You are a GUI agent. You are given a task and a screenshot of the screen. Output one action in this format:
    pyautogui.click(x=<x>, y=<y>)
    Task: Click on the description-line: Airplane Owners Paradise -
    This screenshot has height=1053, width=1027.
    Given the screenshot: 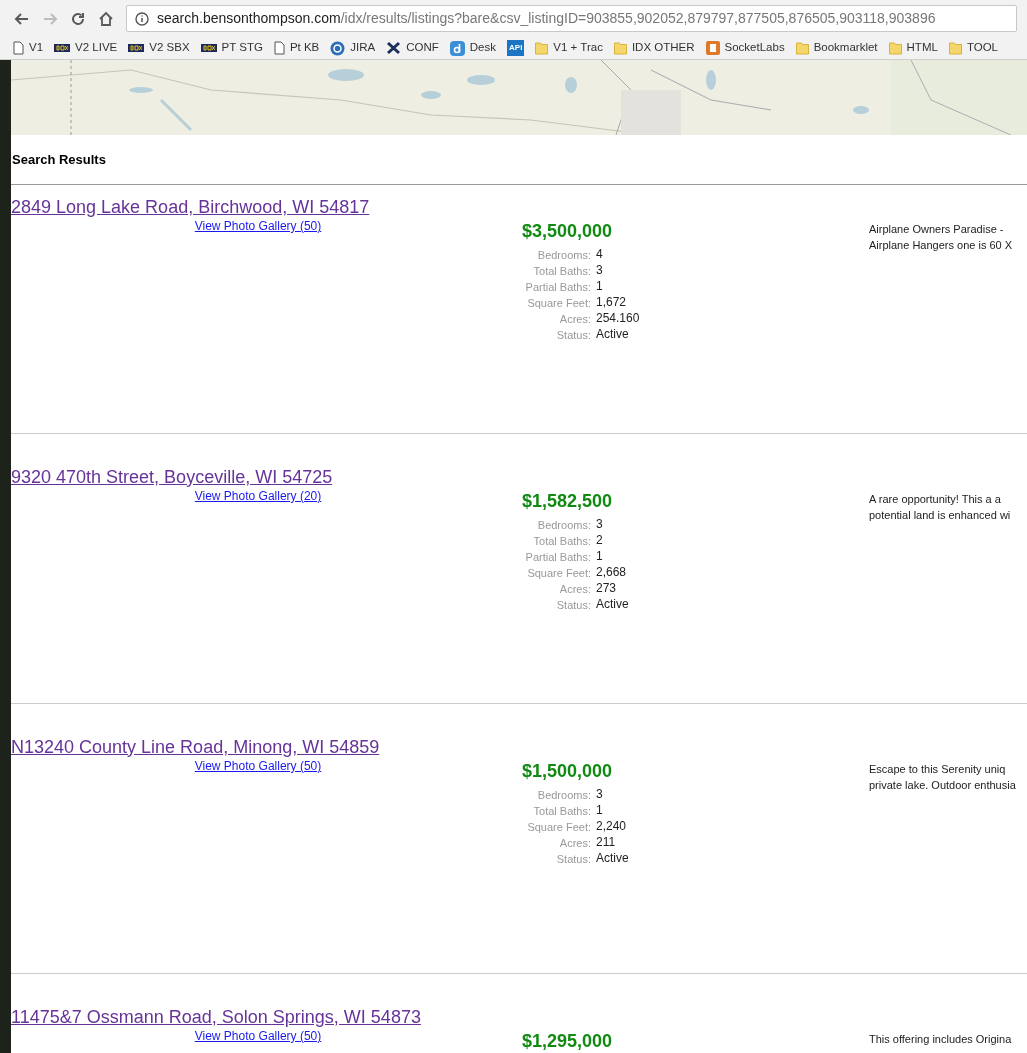 What is the action you would take?
    pyautogui.click(x=936, y=229)
    